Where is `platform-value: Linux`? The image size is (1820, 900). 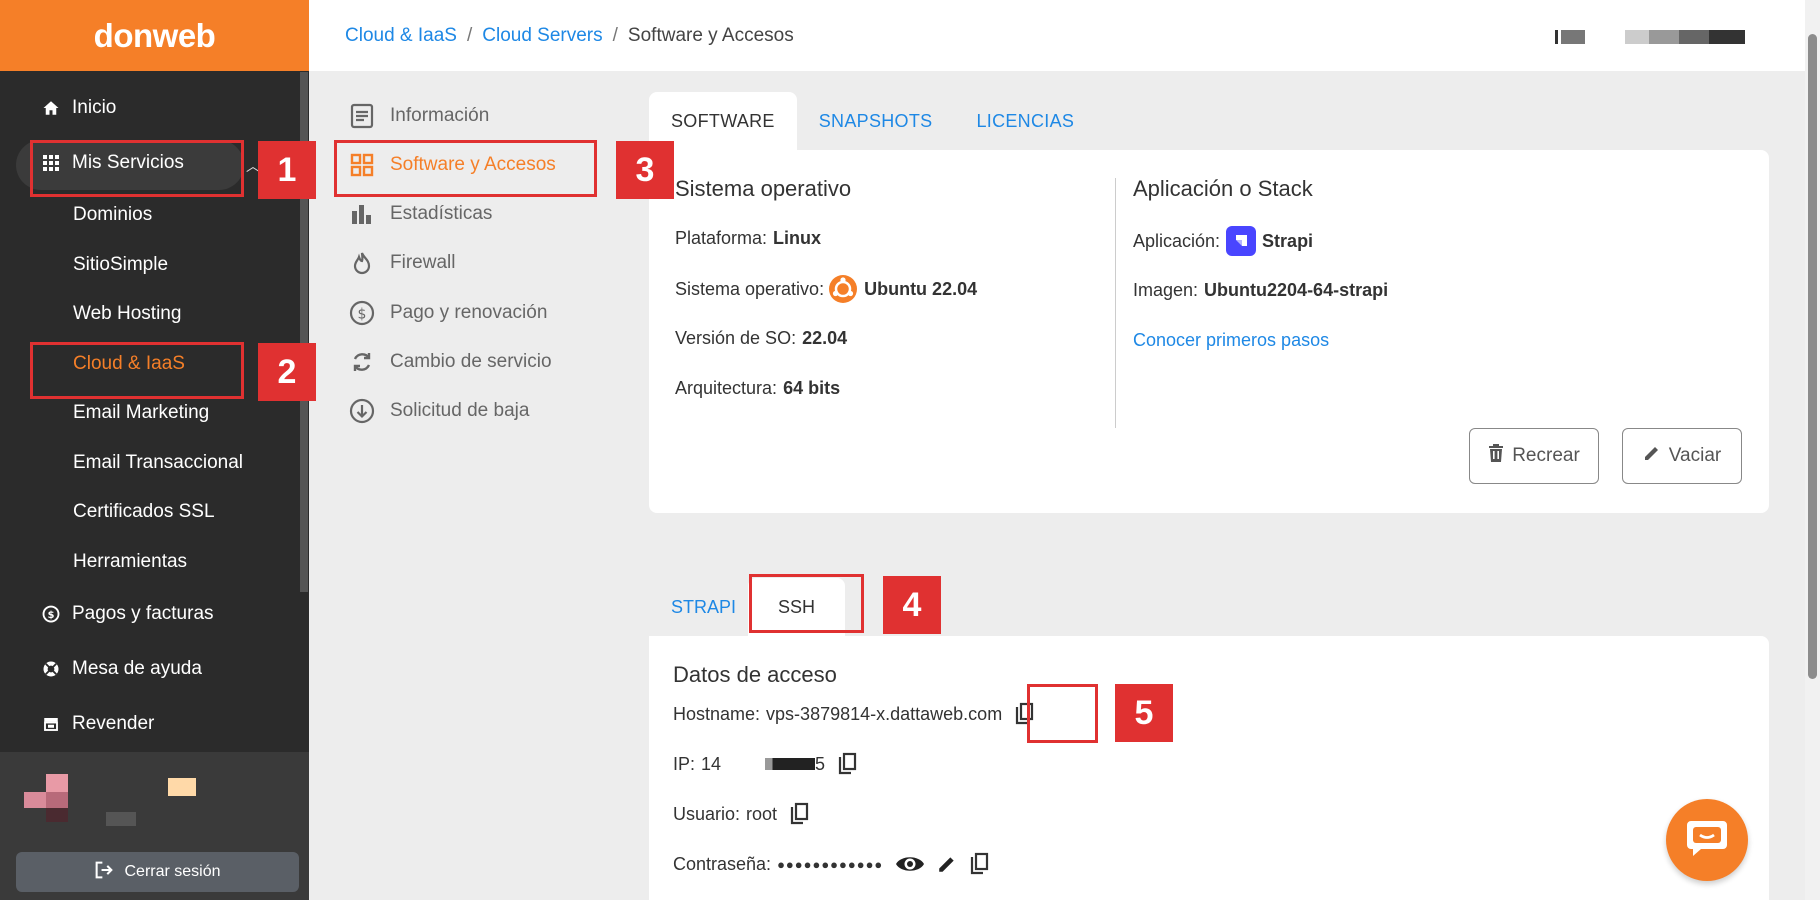 platform-value: Linux is located at coordinates (797, 238).